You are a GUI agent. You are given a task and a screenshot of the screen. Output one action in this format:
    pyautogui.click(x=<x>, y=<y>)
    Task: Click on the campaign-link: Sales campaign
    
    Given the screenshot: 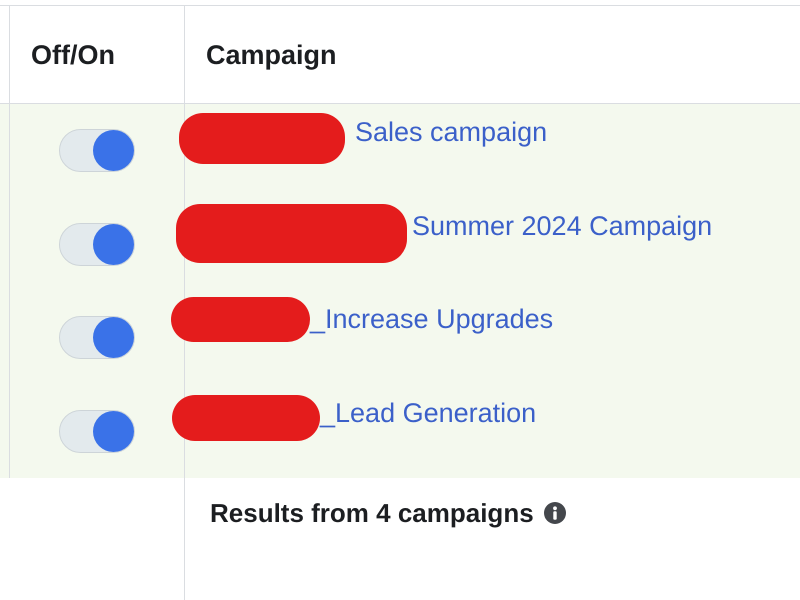 What is the action you would take?
    pyautogui.click(x=451, y=132)
    